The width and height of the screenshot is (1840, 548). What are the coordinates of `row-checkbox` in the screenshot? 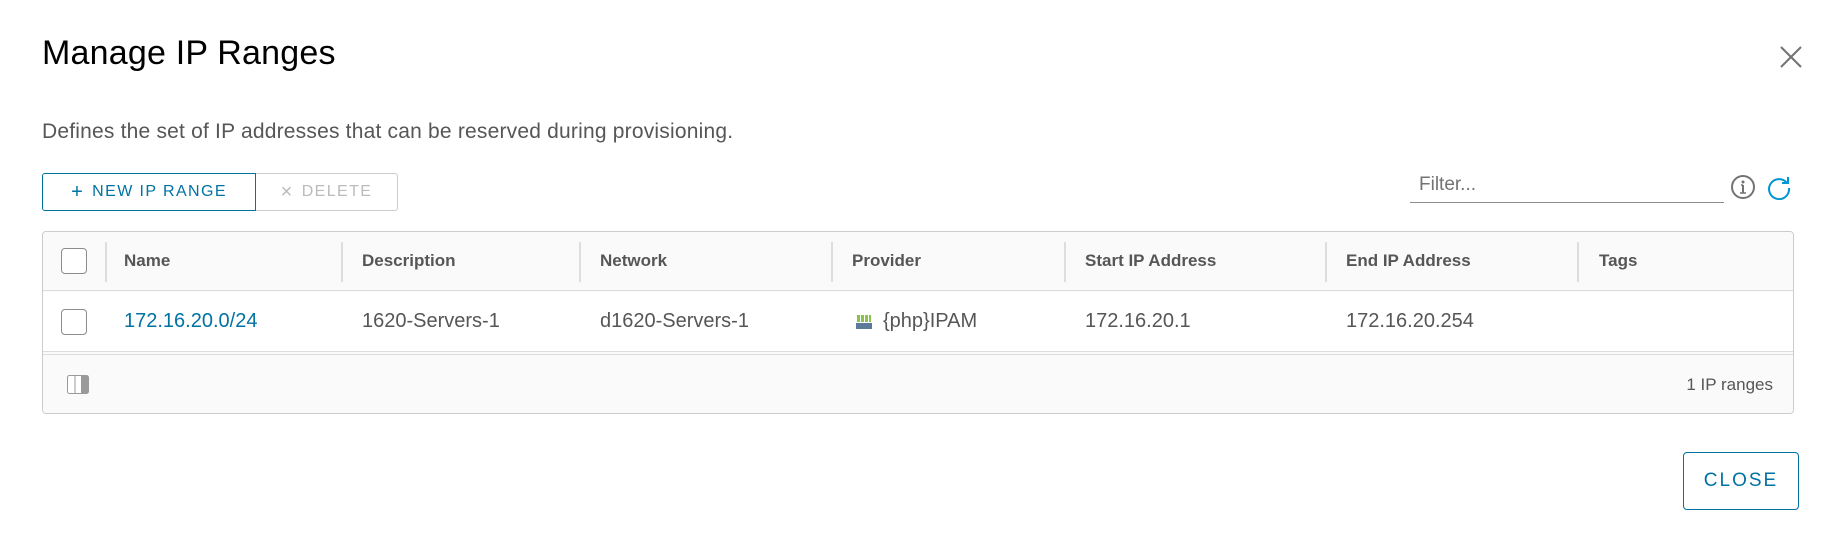 It's located at (74, 321).